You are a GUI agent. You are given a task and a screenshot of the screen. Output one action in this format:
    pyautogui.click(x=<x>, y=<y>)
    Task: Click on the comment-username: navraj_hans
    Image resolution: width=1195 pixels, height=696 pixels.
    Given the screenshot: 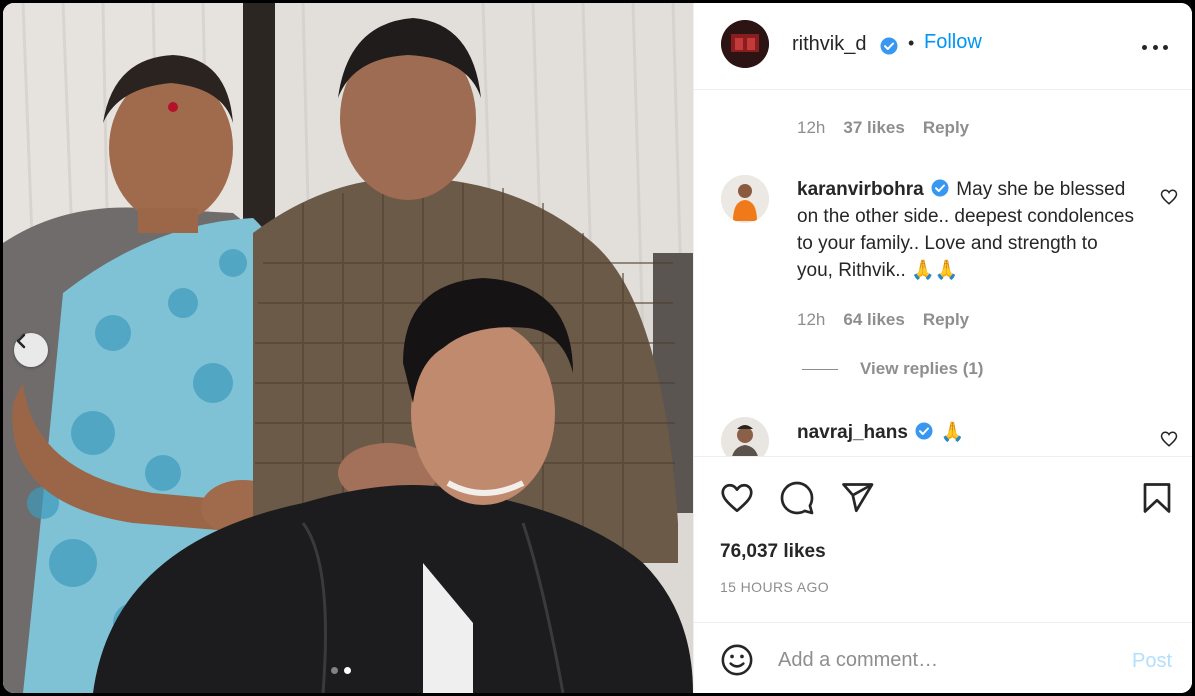 What is the action you would take?
    pyautogui.click(x=852, y=432)
    